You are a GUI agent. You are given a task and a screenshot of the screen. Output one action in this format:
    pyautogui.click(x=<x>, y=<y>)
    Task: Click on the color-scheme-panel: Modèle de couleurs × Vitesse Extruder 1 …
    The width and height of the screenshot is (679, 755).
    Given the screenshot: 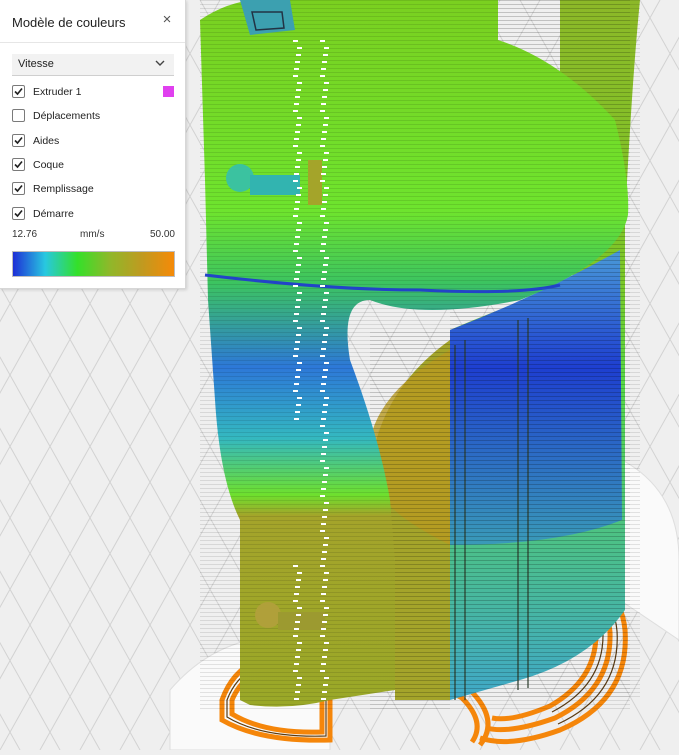 What is the action you would take?
    pyautogui.click(x=93, y=144)
    